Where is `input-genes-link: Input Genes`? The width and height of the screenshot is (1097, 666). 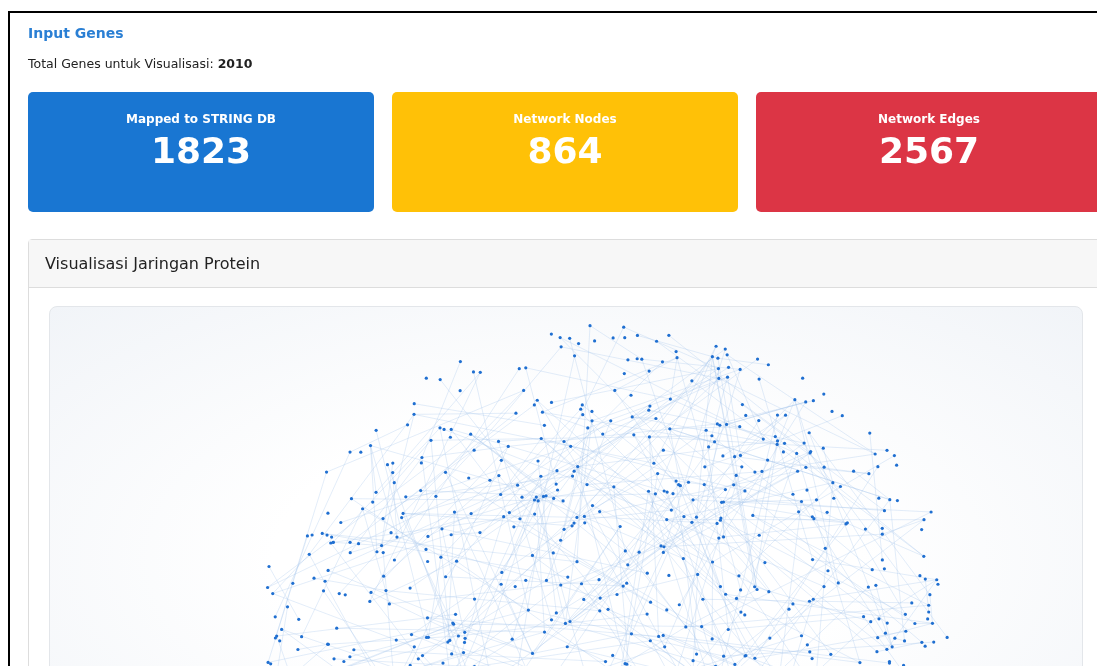 input-genes-link: Input Genes is located at coordinates (76, 33).